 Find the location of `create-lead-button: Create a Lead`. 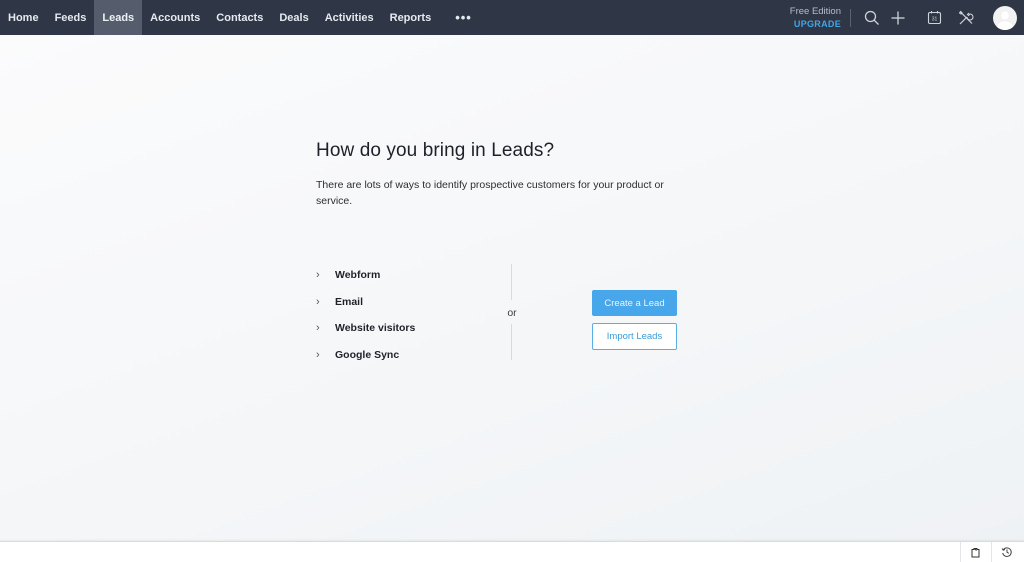

create-lead-button: Create a Lead is located at coordinates (634, 303).